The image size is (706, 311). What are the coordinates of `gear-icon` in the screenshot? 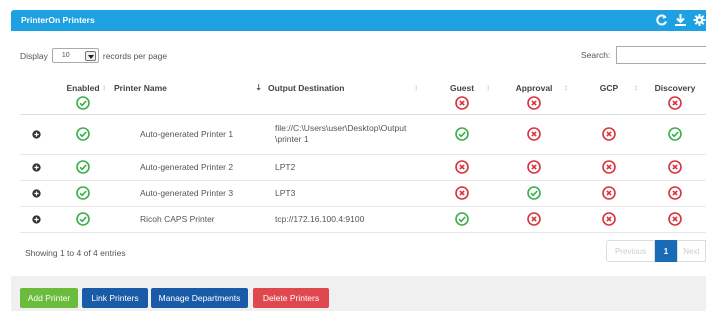 It's located at (699, 20).